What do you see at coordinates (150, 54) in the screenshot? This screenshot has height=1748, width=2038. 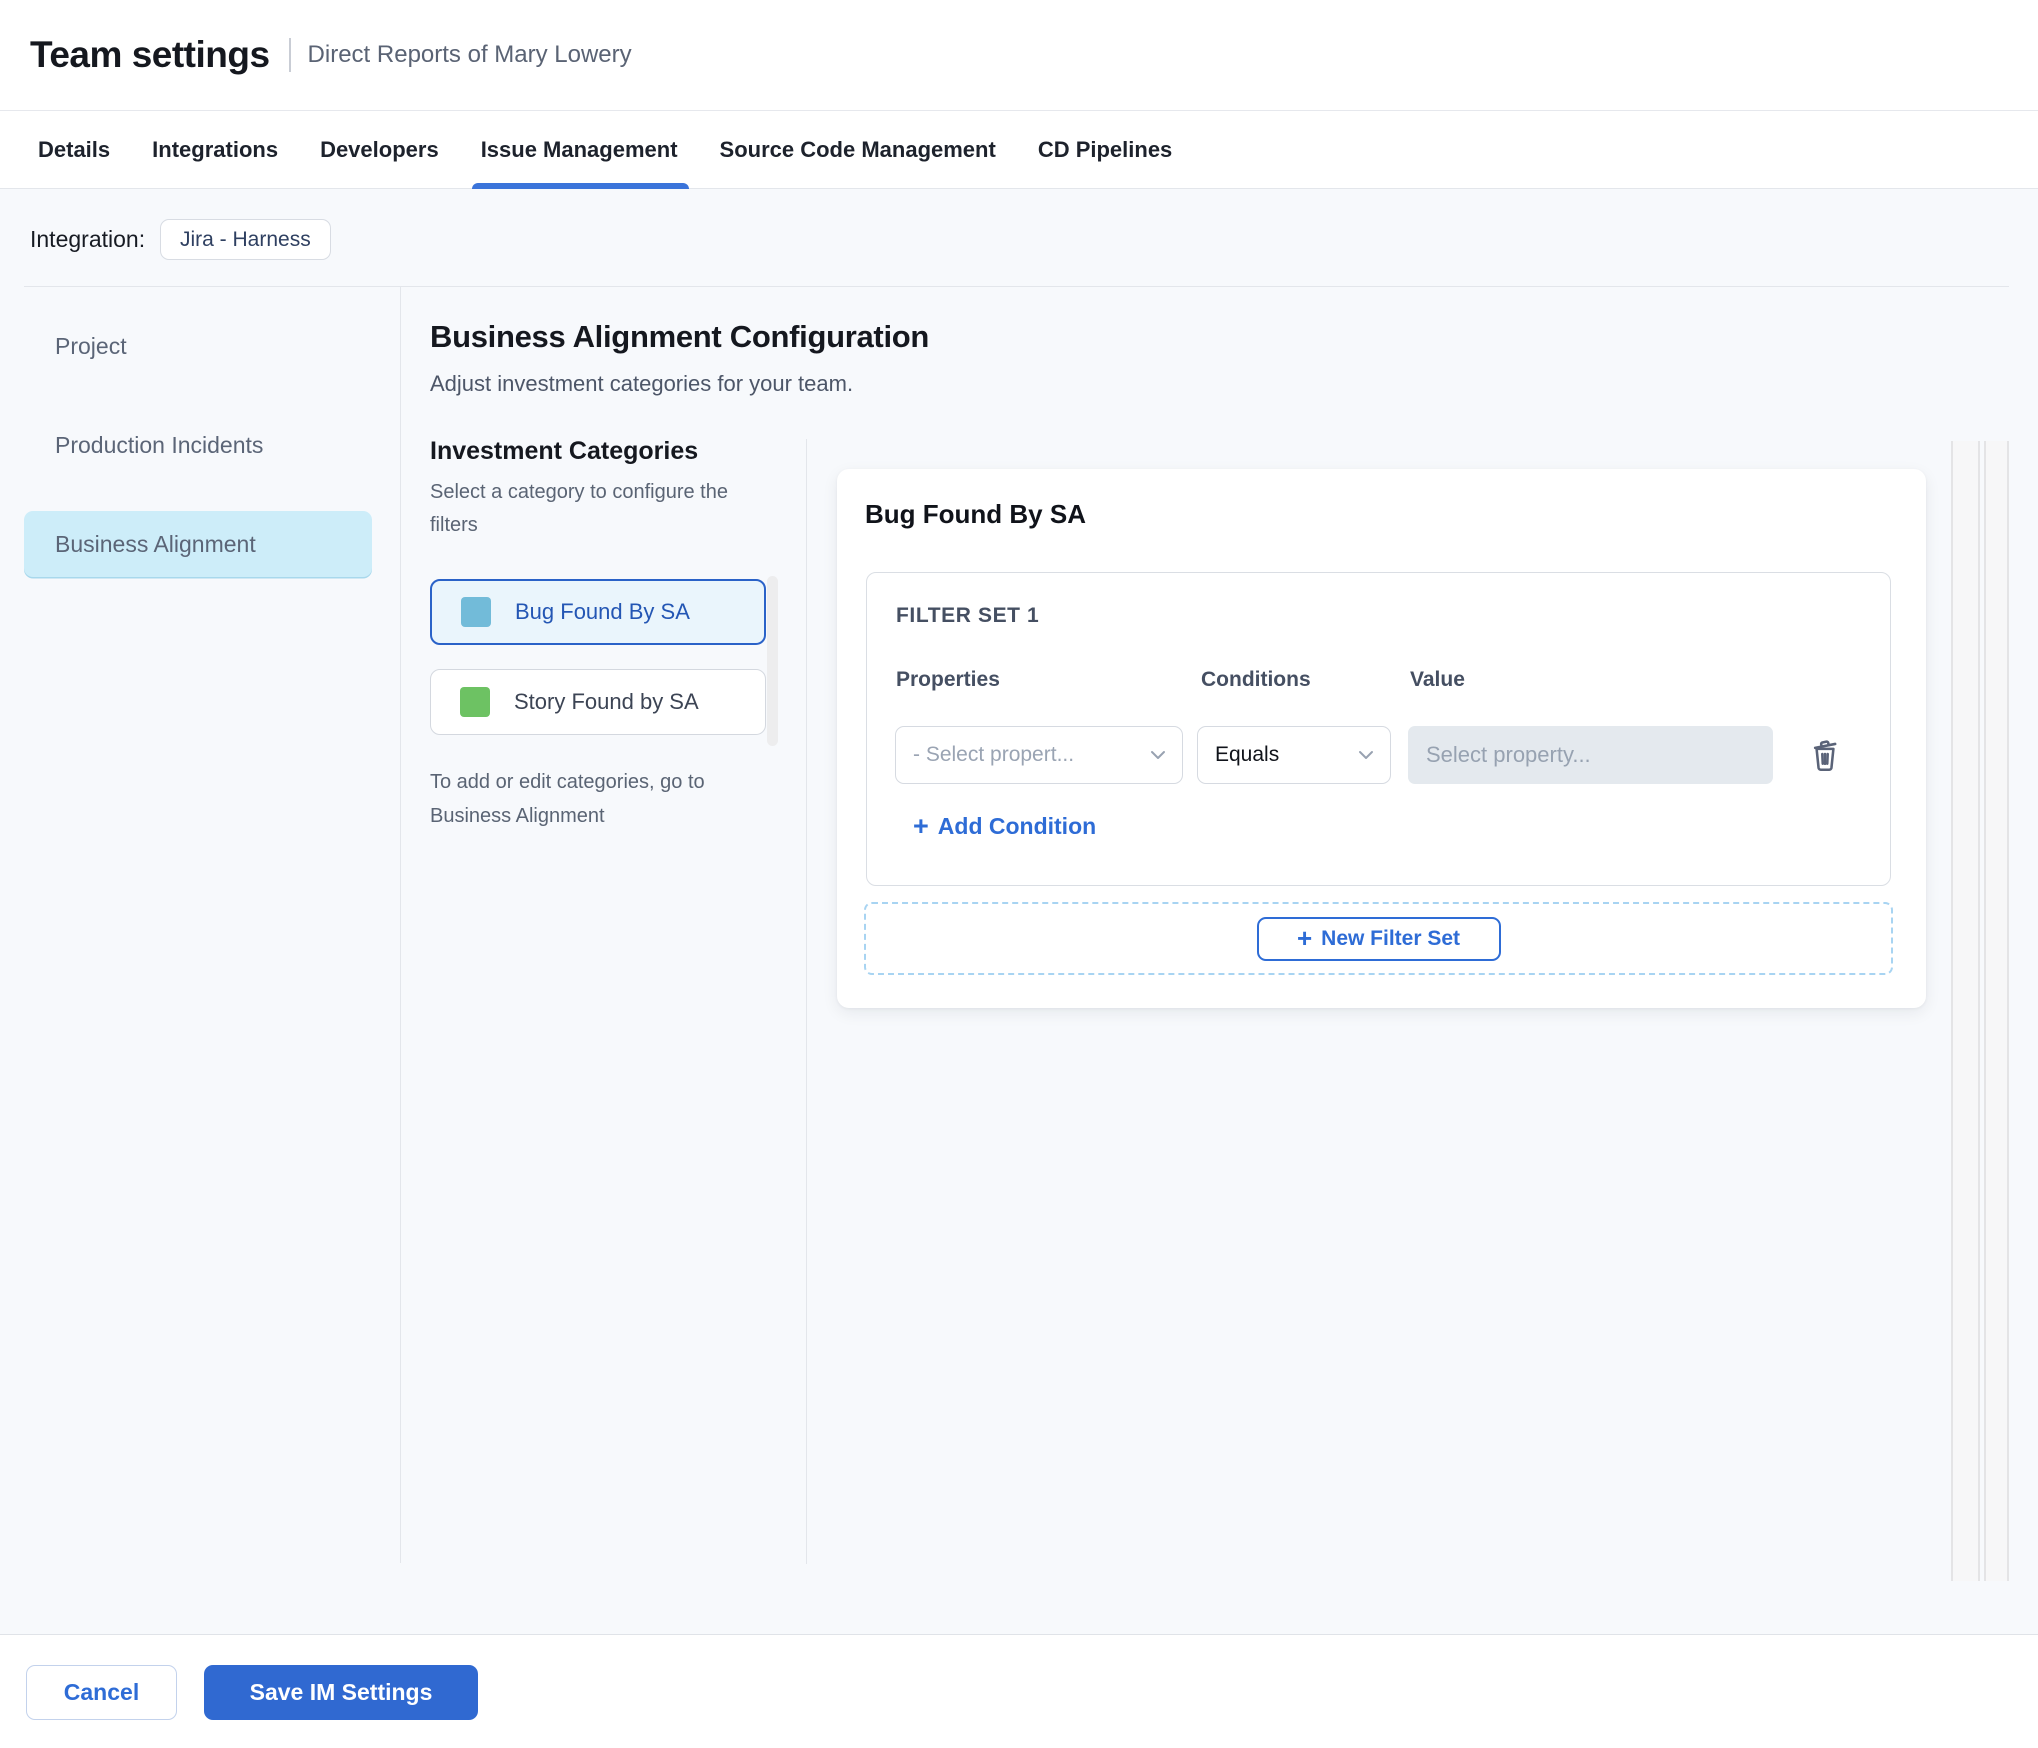 I see `page-title: Team settings` at bounding box center [150, 54].